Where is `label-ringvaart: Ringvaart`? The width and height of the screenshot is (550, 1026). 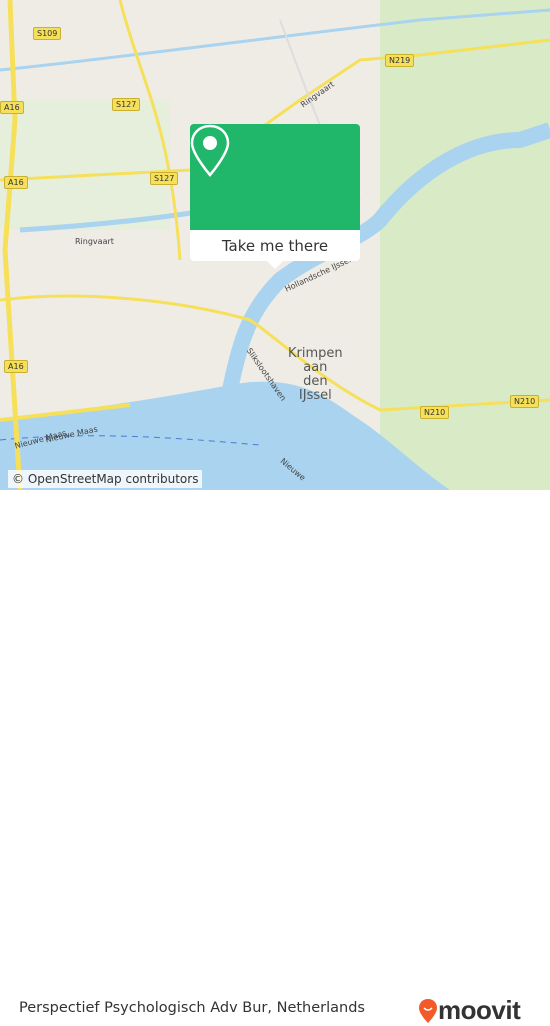 label-ringvaart: Ringvaart is located at coordinates (94, 241).